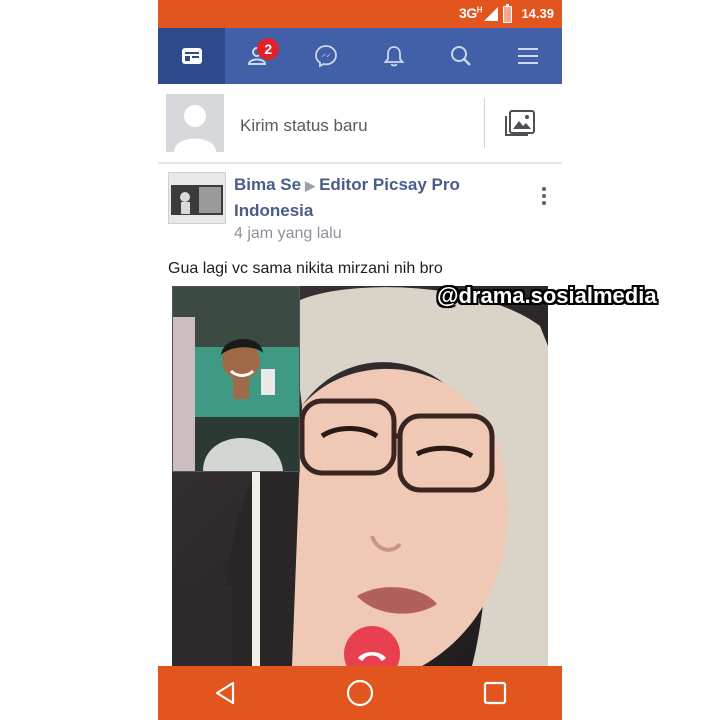 The image size is (720, 720). I want to click on network-indicator: 3GH, so click(470, 13).